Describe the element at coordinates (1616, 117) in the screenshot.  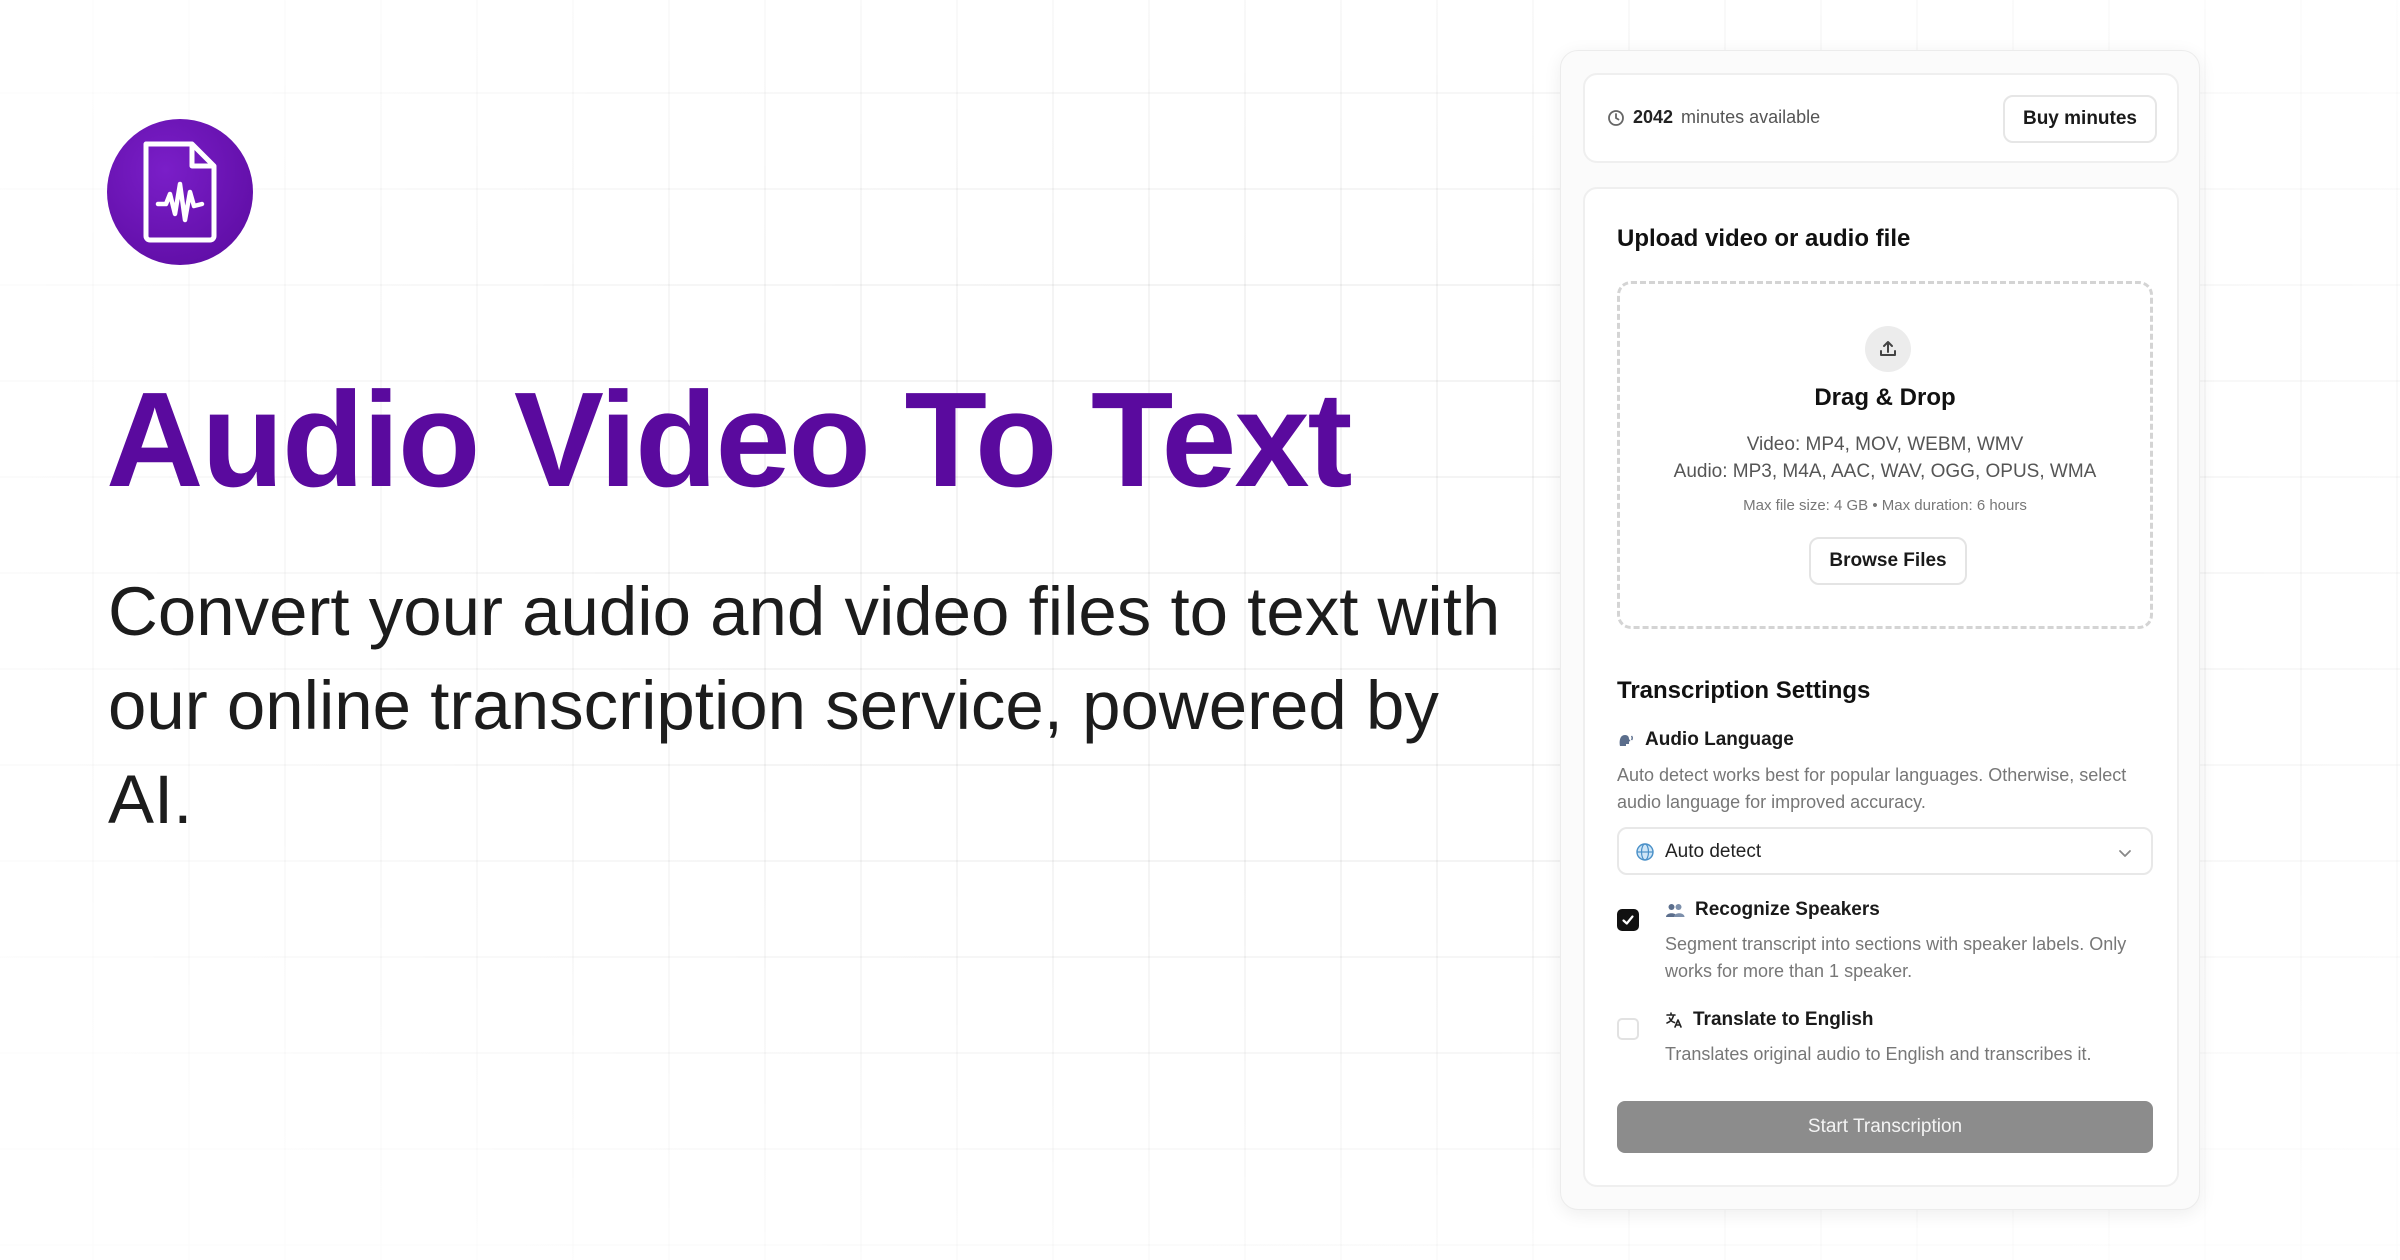
I see `clock-icon` at that location.